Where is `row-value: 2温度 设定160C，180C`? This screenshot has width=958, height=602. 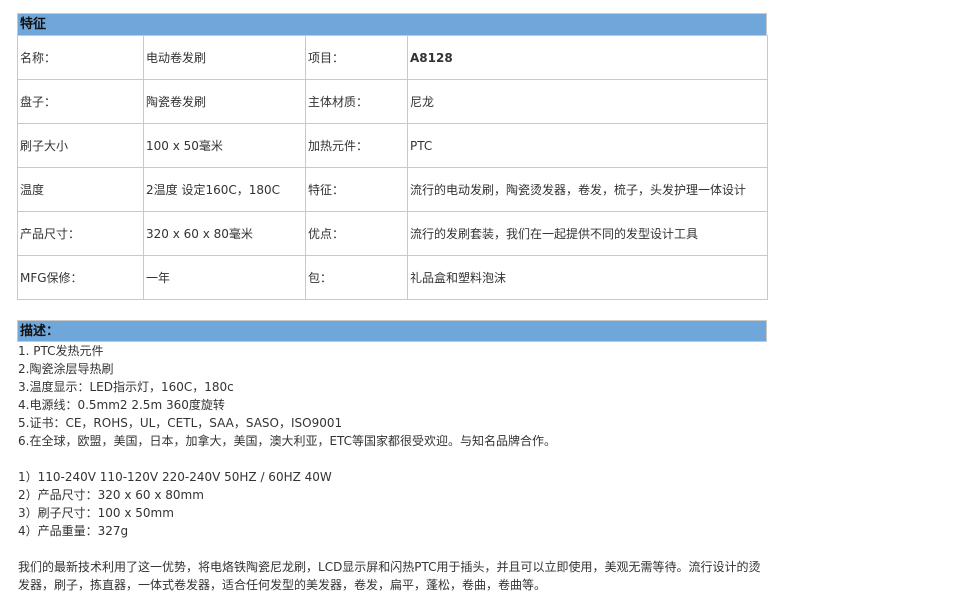
row-value: 2温度 设定160C，180C is located at coordinates (224, 189).